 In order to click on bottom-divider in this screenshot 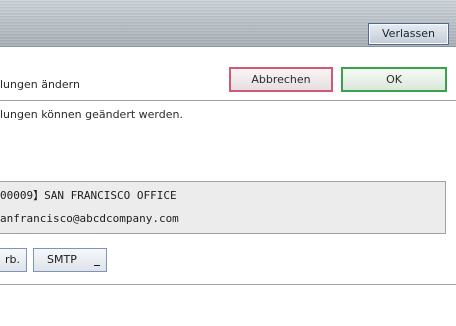, I will do `click(228, 284)`.